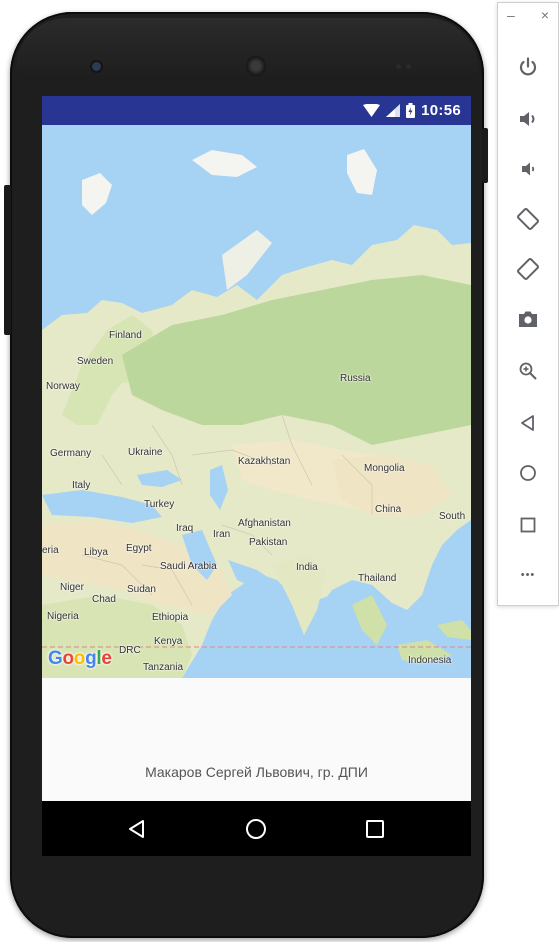 The image size is (559, 942). Describe the element at coordinates (384, 468) in the screenshot. I see `map-label-mongolia: Mongolia` at that location.